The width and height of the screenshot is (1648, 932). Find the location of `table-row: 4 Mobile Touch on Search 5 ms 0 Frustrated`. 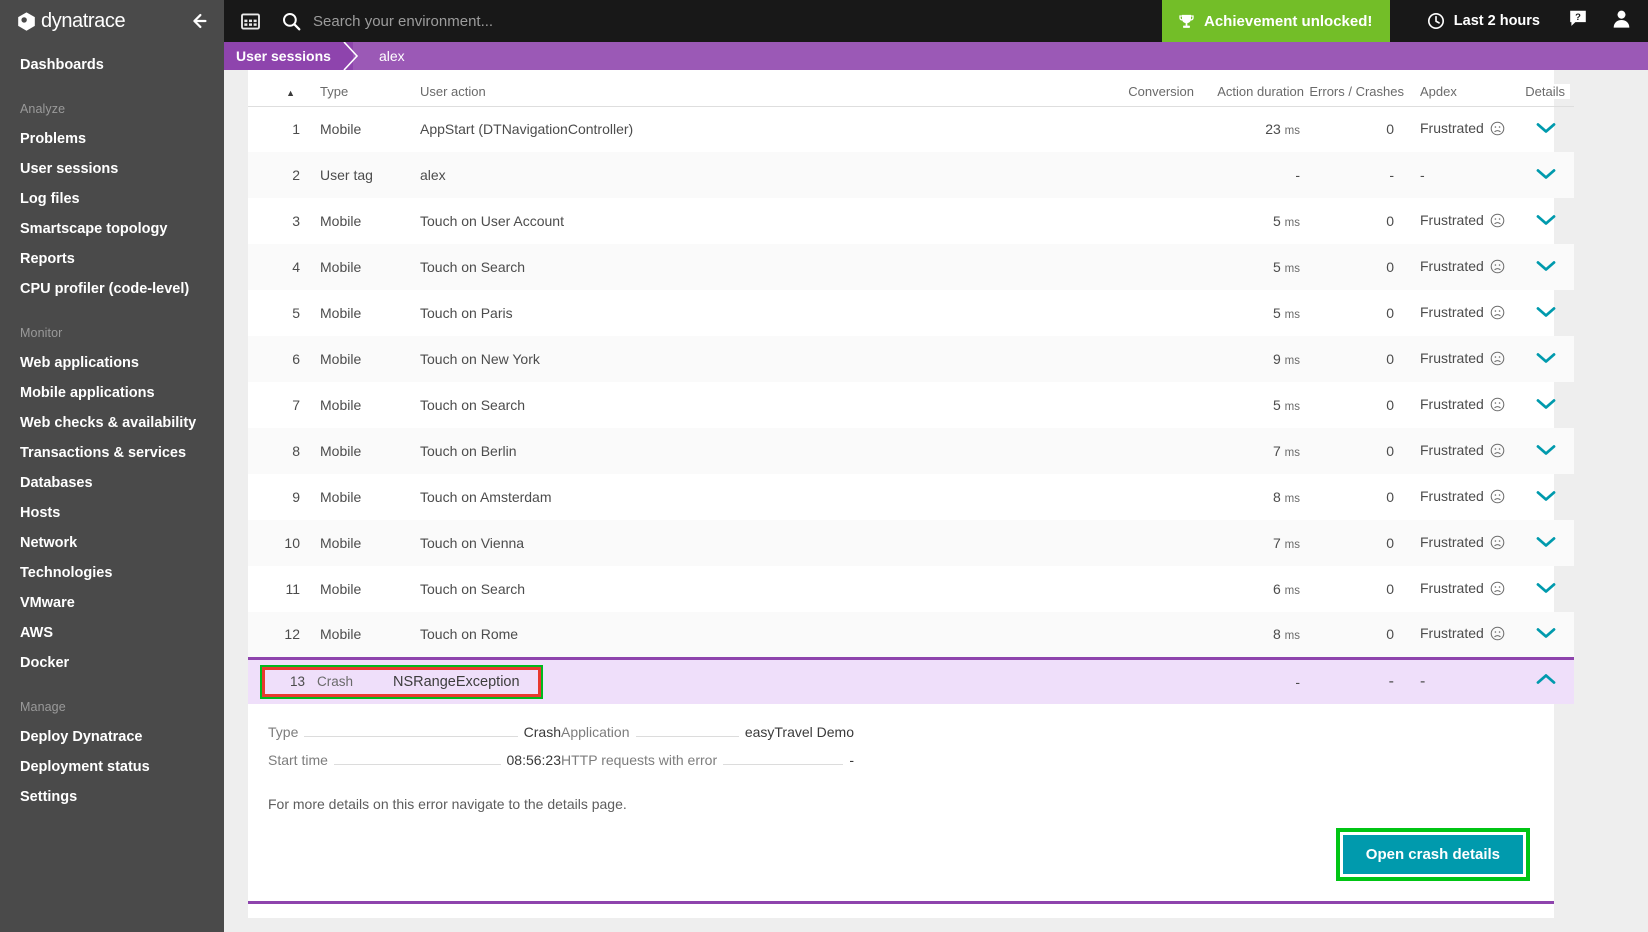

table-row: 4 Mobile Touch on Search 5 ms 0 Frustrated is located at coordinates (911, 267).